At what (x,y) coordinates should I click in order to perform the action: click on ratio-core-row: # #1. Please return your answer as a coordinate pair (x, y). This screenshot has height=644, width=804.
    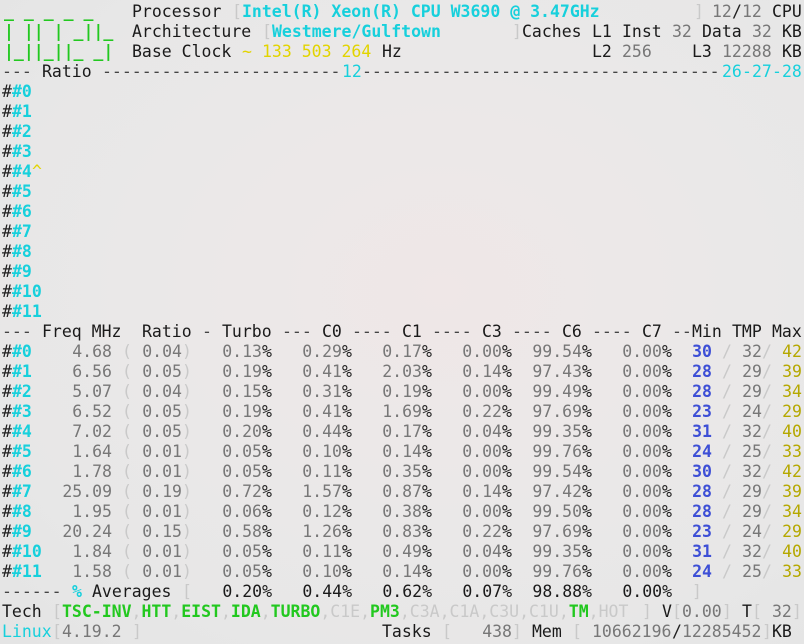
    Looking at the image, I should click on (402, 112).